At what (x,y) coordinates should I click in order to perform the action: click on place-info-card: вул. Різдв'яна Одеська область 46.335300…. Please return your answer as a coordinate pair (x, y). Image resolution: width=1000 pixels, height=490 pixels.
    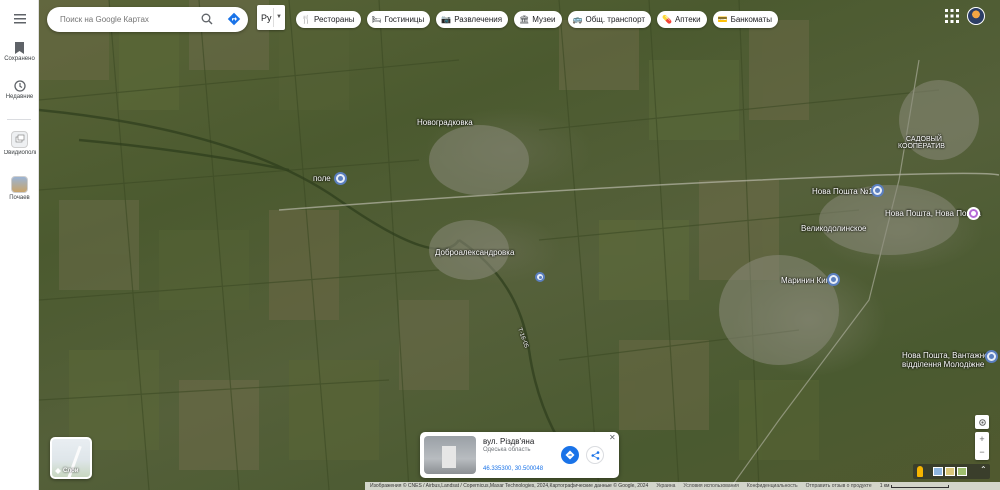
    Looking at the image, I should click on (519, 455).